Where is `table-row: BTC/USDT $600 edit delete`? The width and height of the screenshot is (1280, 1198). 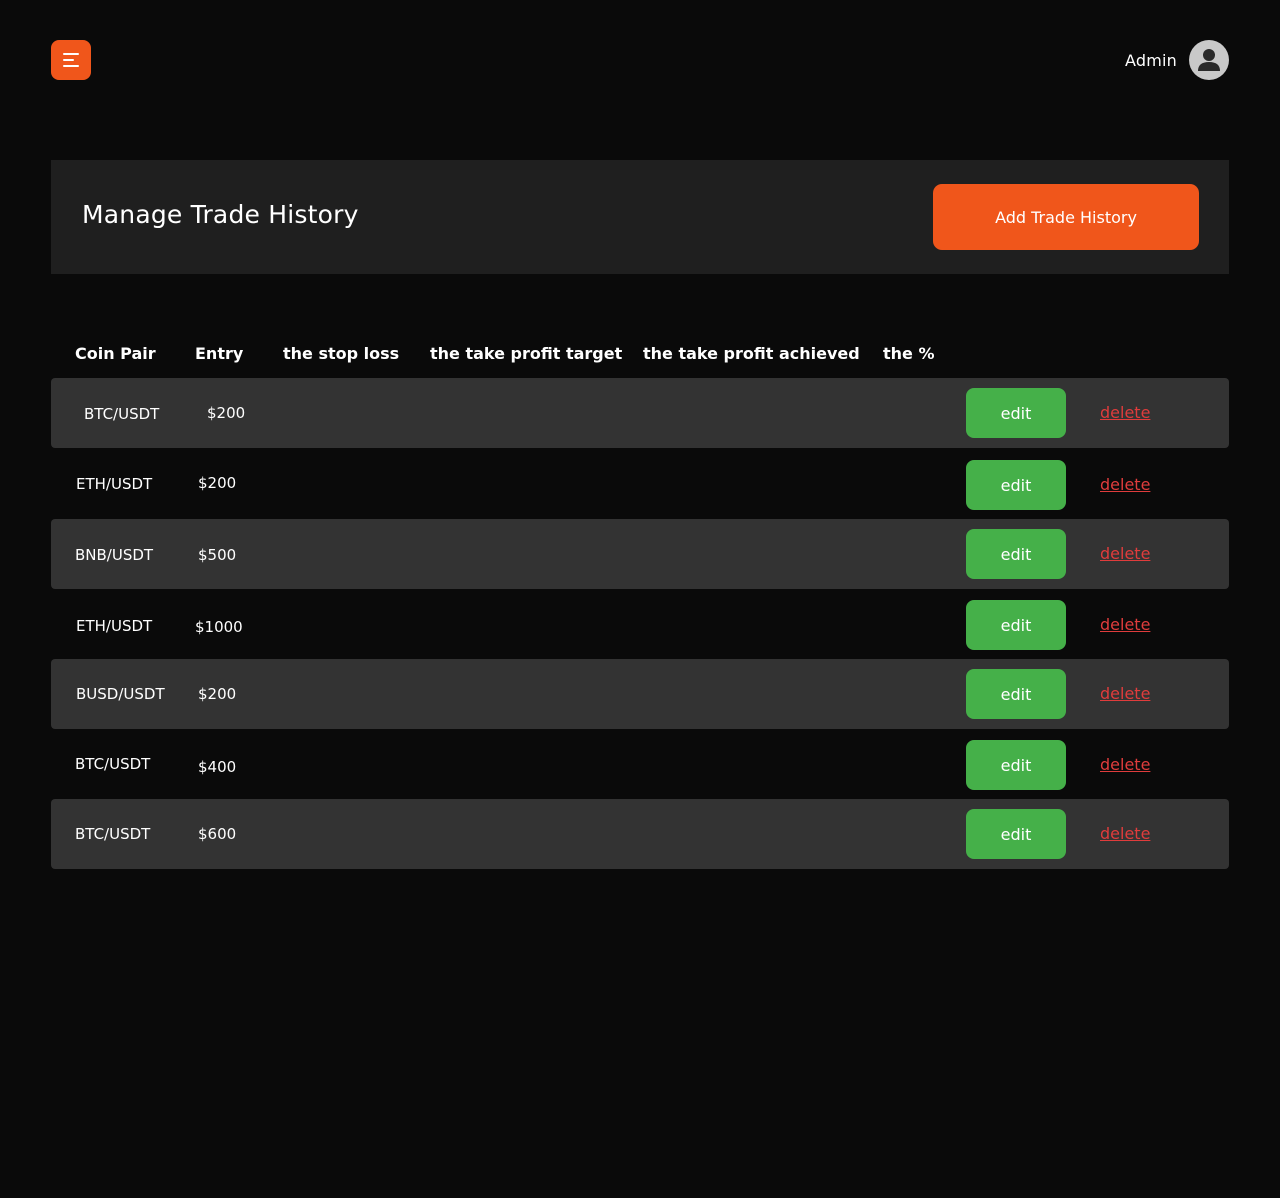
table-row: BTC/USDT $600 edit delete is located at coordinates (640, 834).